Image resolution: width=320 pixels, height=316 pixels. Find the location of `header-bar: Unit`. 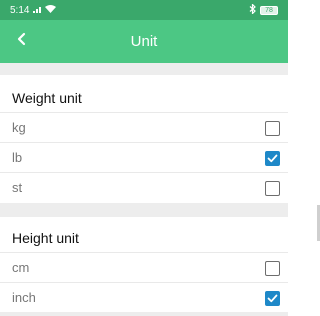

header-bar: Unit is located at coordinates (144, 41).